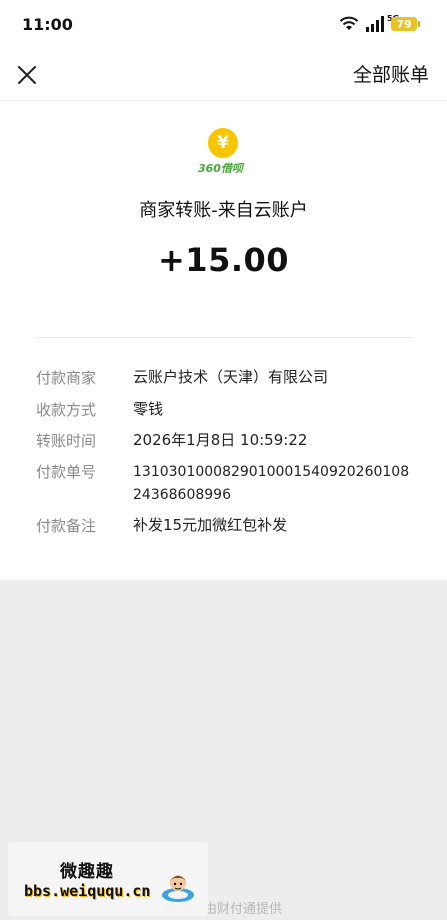 The height and width of the screenshot is (920, 447). What do you see at coordinates (47, 24) in the screenshot?
I see `status-time: 11:00` at bounding box center [47, 24].